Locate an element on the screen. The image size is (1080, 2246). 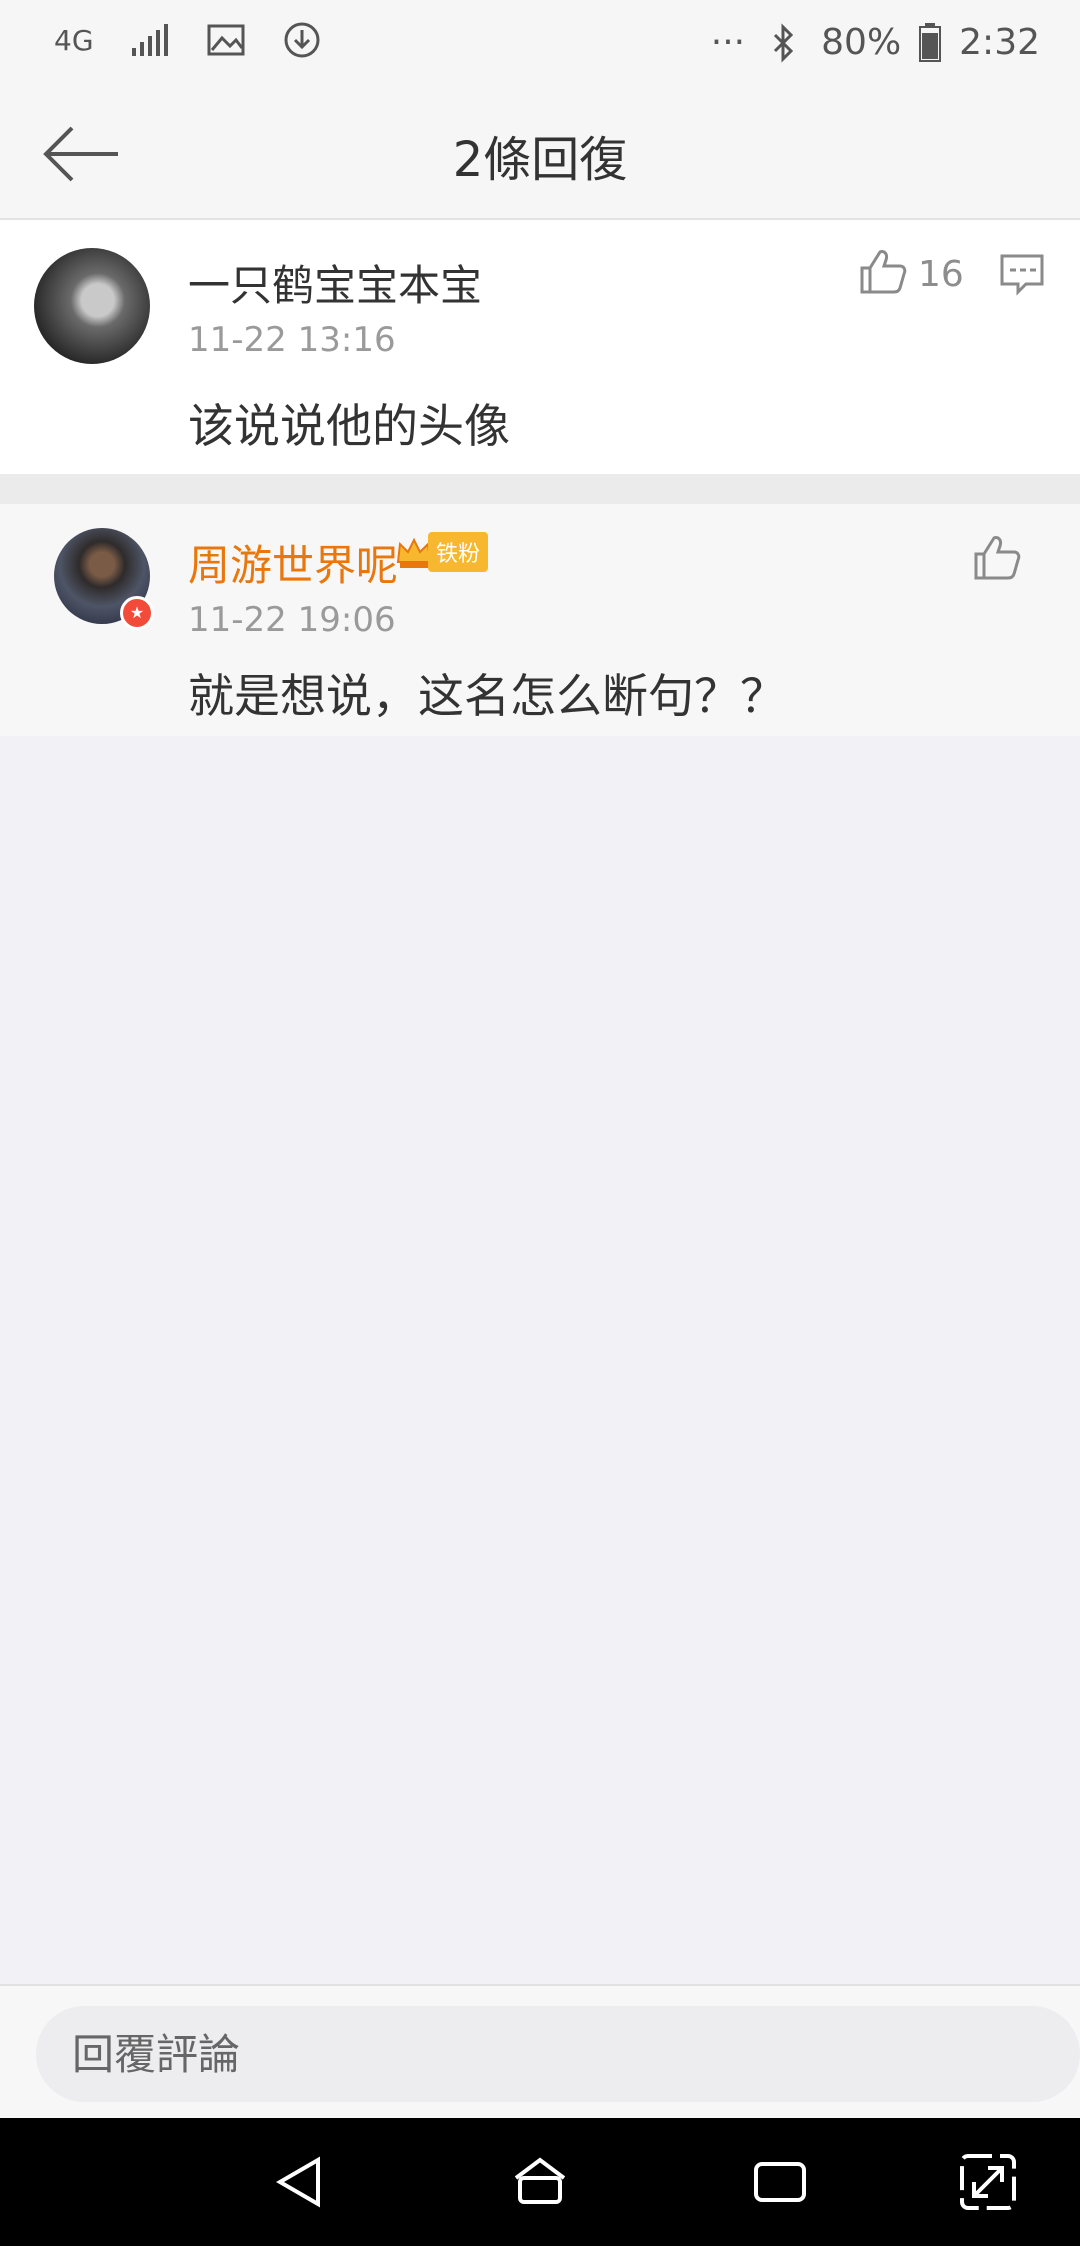
header: 2條回復 is located at coordinates (540, 155).